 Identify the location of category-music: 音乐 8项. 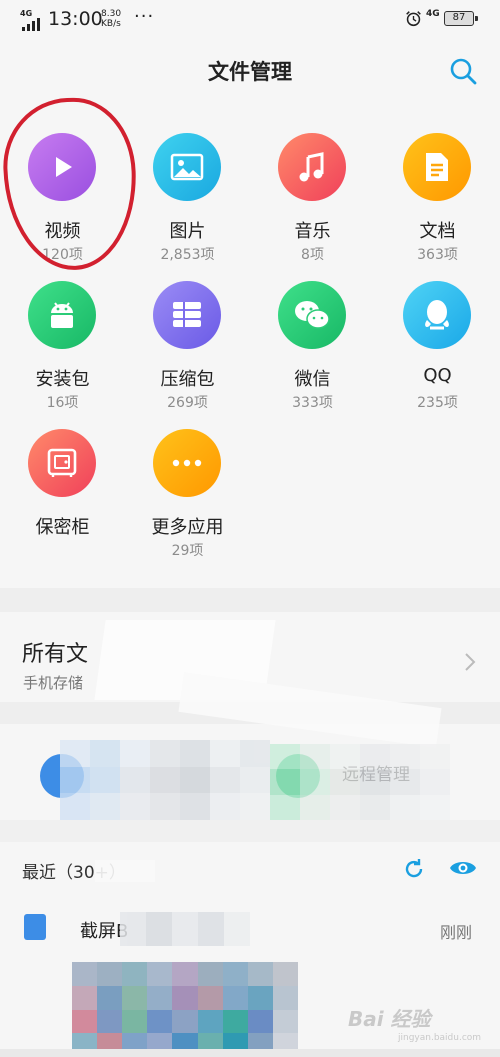
(312, 183).